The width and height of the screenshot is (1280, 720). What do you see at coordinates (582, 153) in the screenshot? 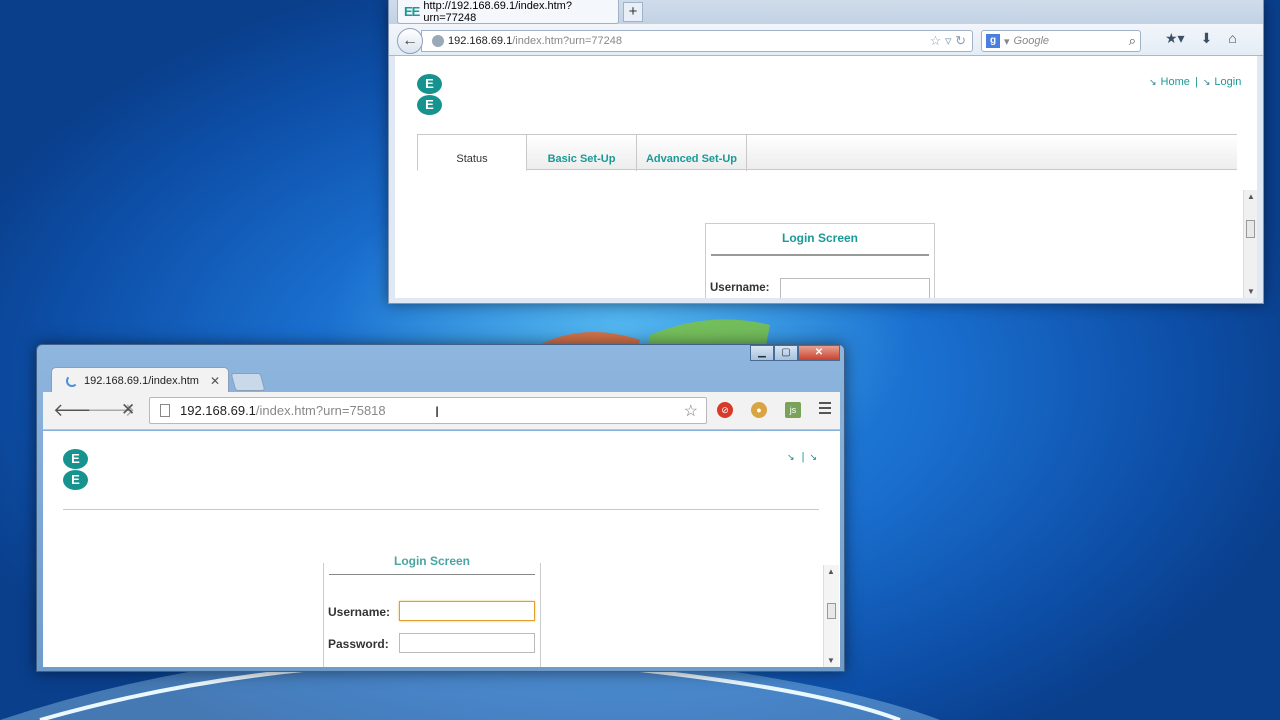
I see `tab-basic-setup: Basic Set-Up` at bounding box center [582, 153].